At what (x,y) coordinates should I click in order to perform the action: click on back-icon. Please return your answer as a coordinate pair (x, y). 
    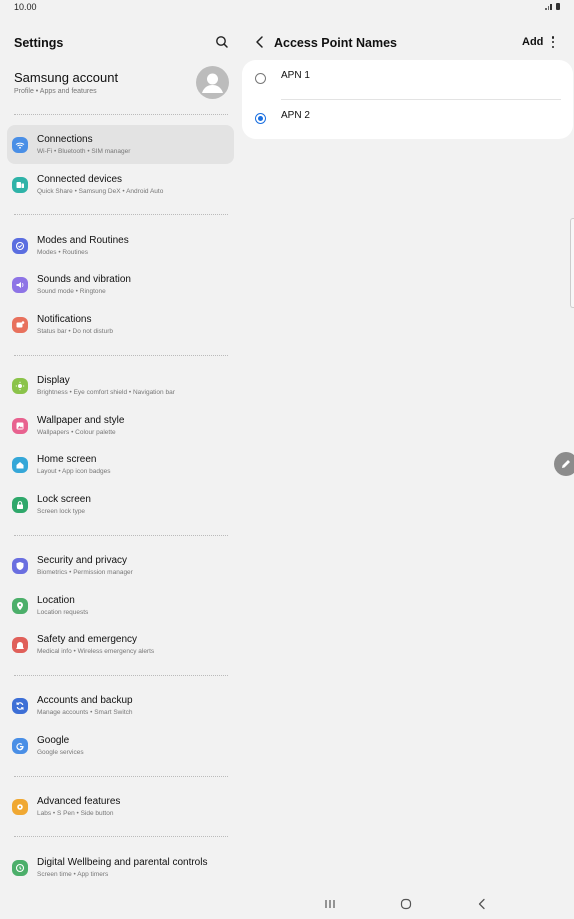
    Looking at the image, I should click on (260, 42).